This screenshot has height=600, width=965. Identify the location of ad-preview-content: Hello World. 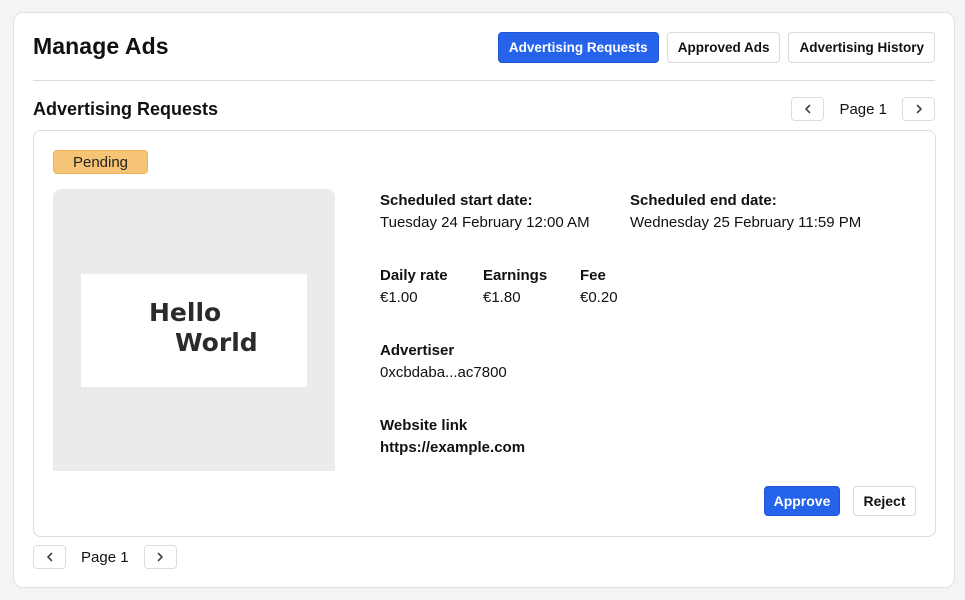
(194, 330).